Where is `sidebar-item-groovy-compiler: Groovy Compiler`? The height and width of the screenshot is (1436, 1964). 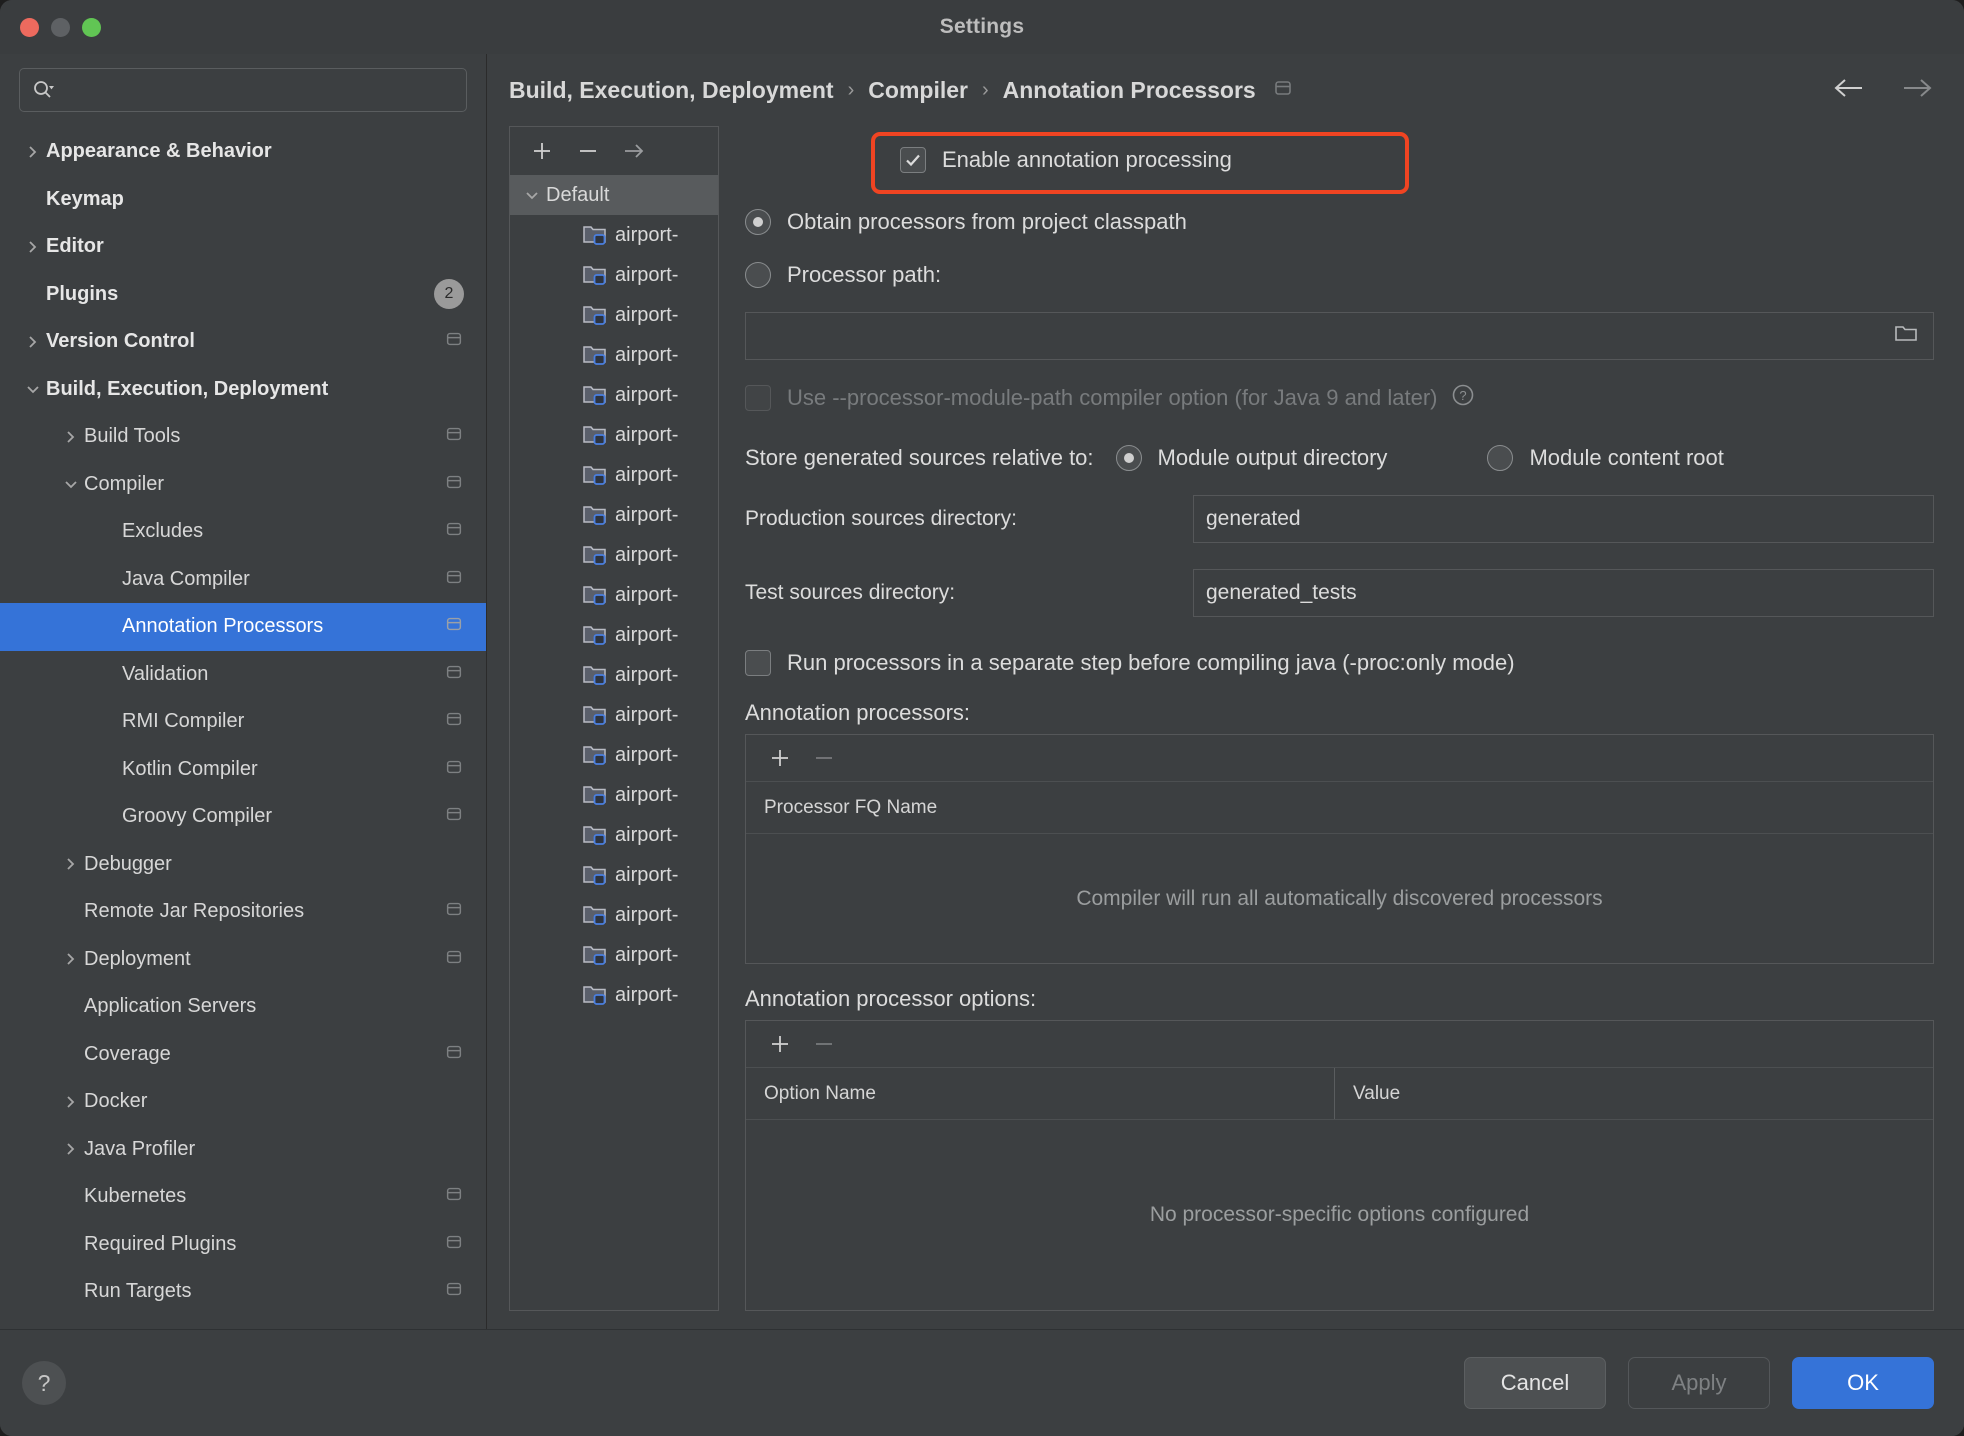 sidebar-item-groovy-compiler: Groovy Compiler is located at coordinates (243, 817).